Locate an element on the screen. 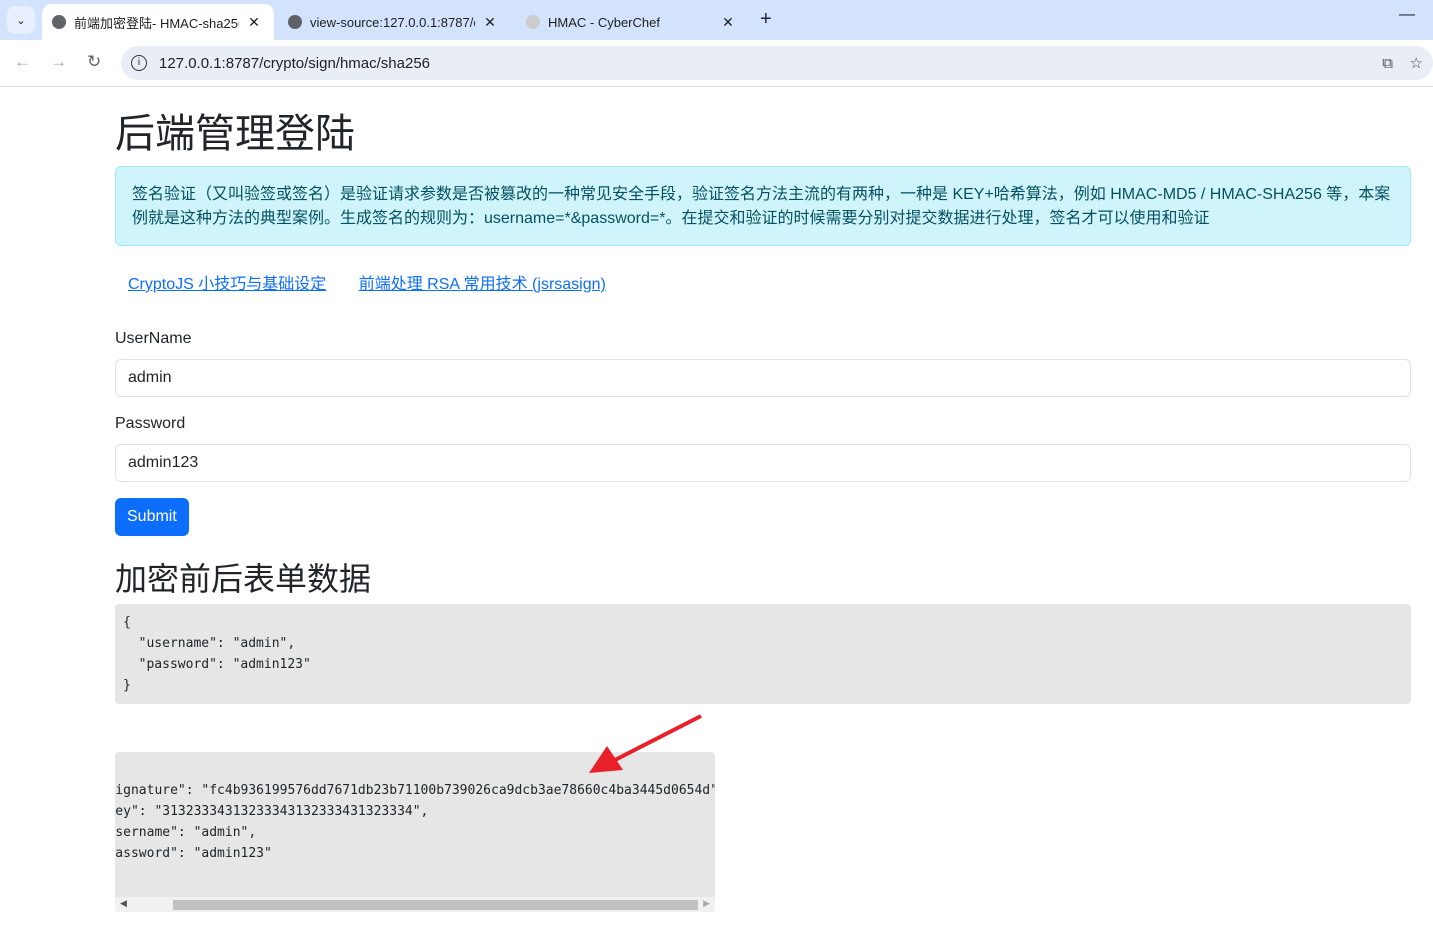 The image size is (1433, 941). translate-icon: ⧉ is located at coordinates (1387, 63).